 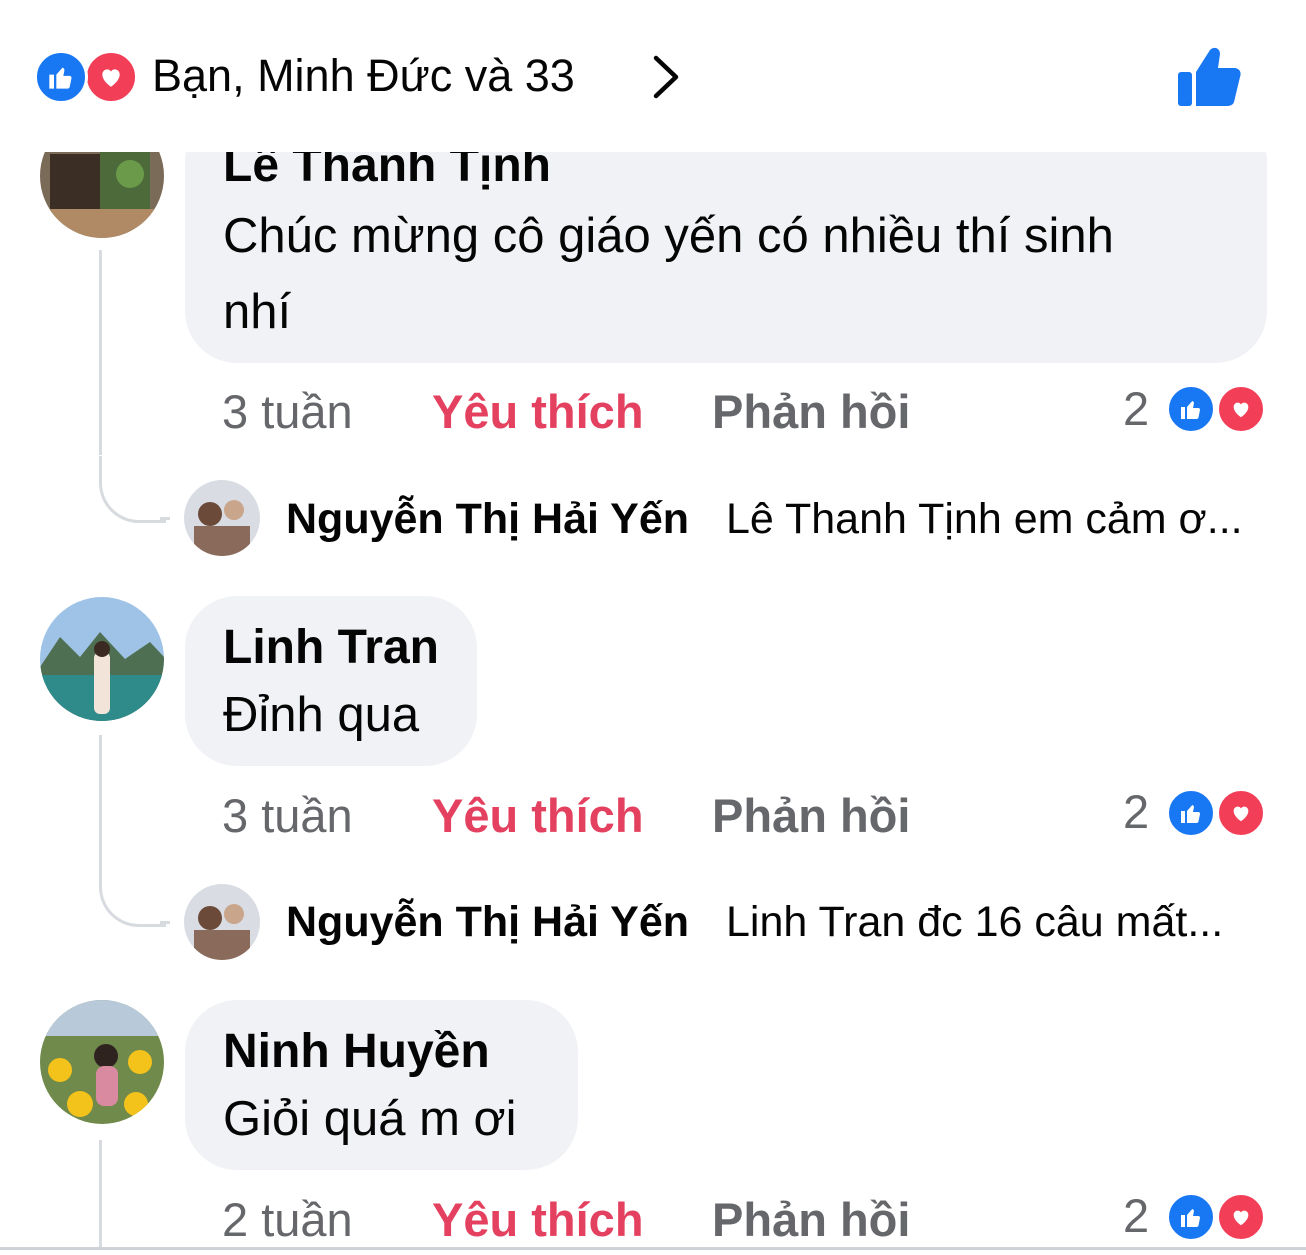 I want to click on reactions-header: Bạn, Minh Đức và 33, so click(x=653, y=75).